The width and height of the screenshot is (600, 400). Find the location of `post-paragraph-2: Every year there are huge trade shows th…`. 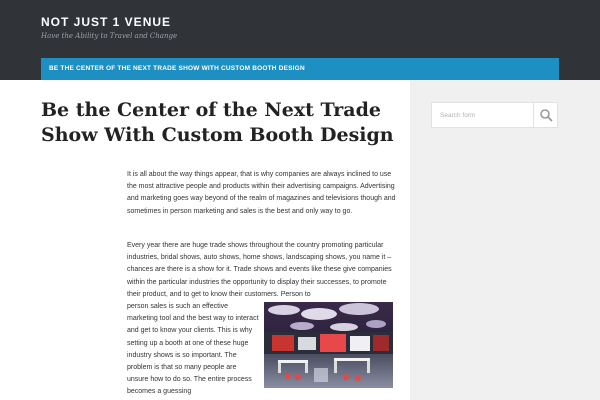

post-paragraph-2: Every year there are huge trade shows th… is located at coordinates (259, 270).